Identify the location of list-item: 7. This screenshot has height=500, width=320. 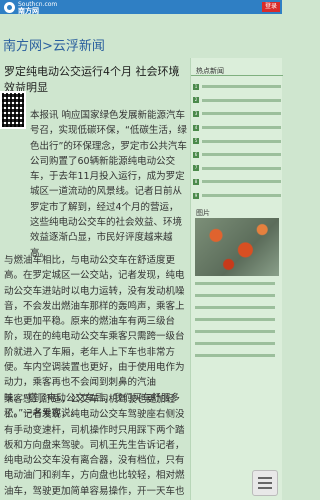
(237, 169).